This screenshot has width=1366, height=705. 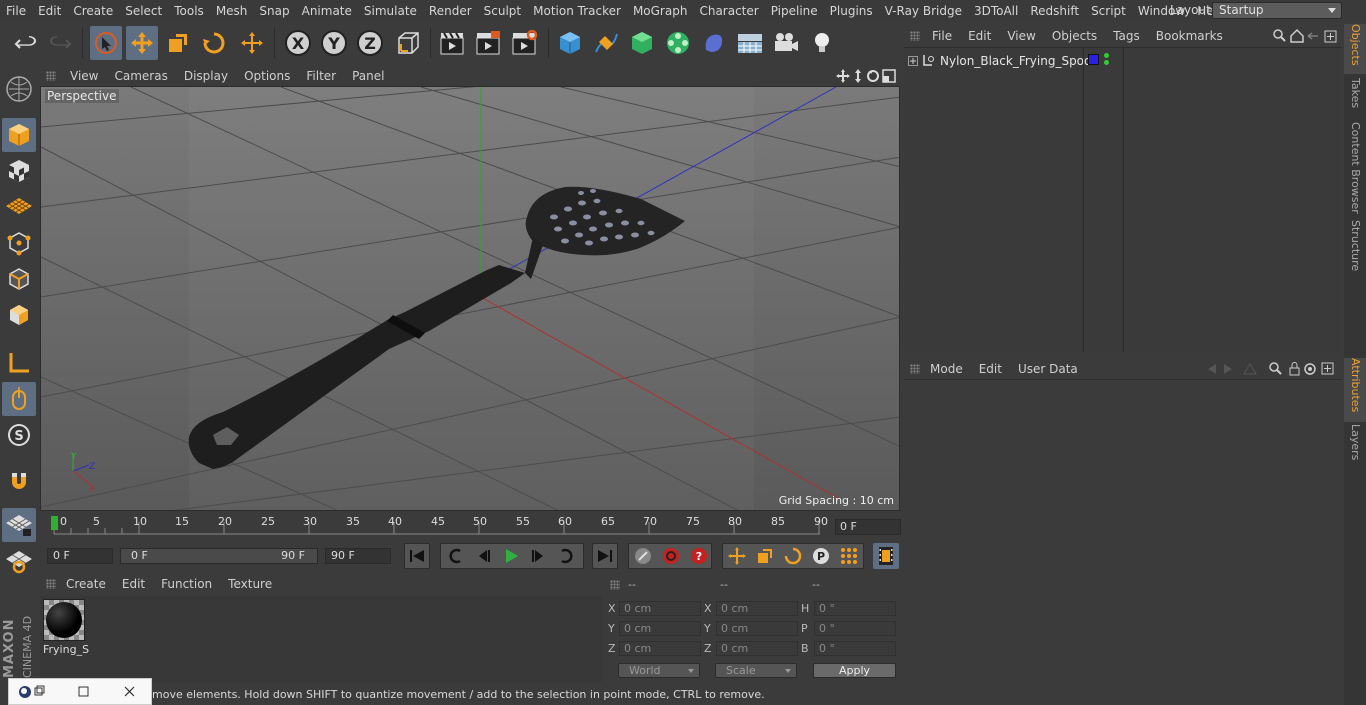 What do you see at coordinates (19, 481) in the screenshot?
I see `snap-button` at bounding box center [19, 481].